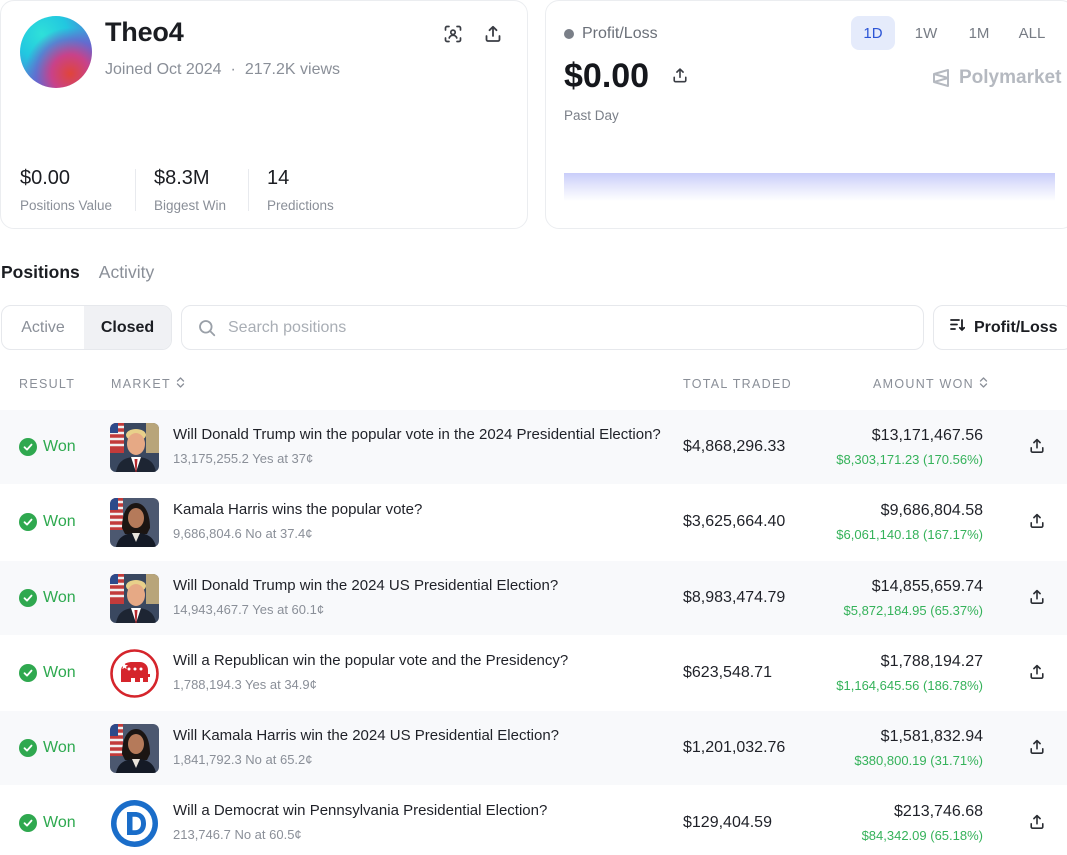  Describe the element at coordinates (607, 76) in the screenshot. I see `pnl-value: $0.00` at that location.